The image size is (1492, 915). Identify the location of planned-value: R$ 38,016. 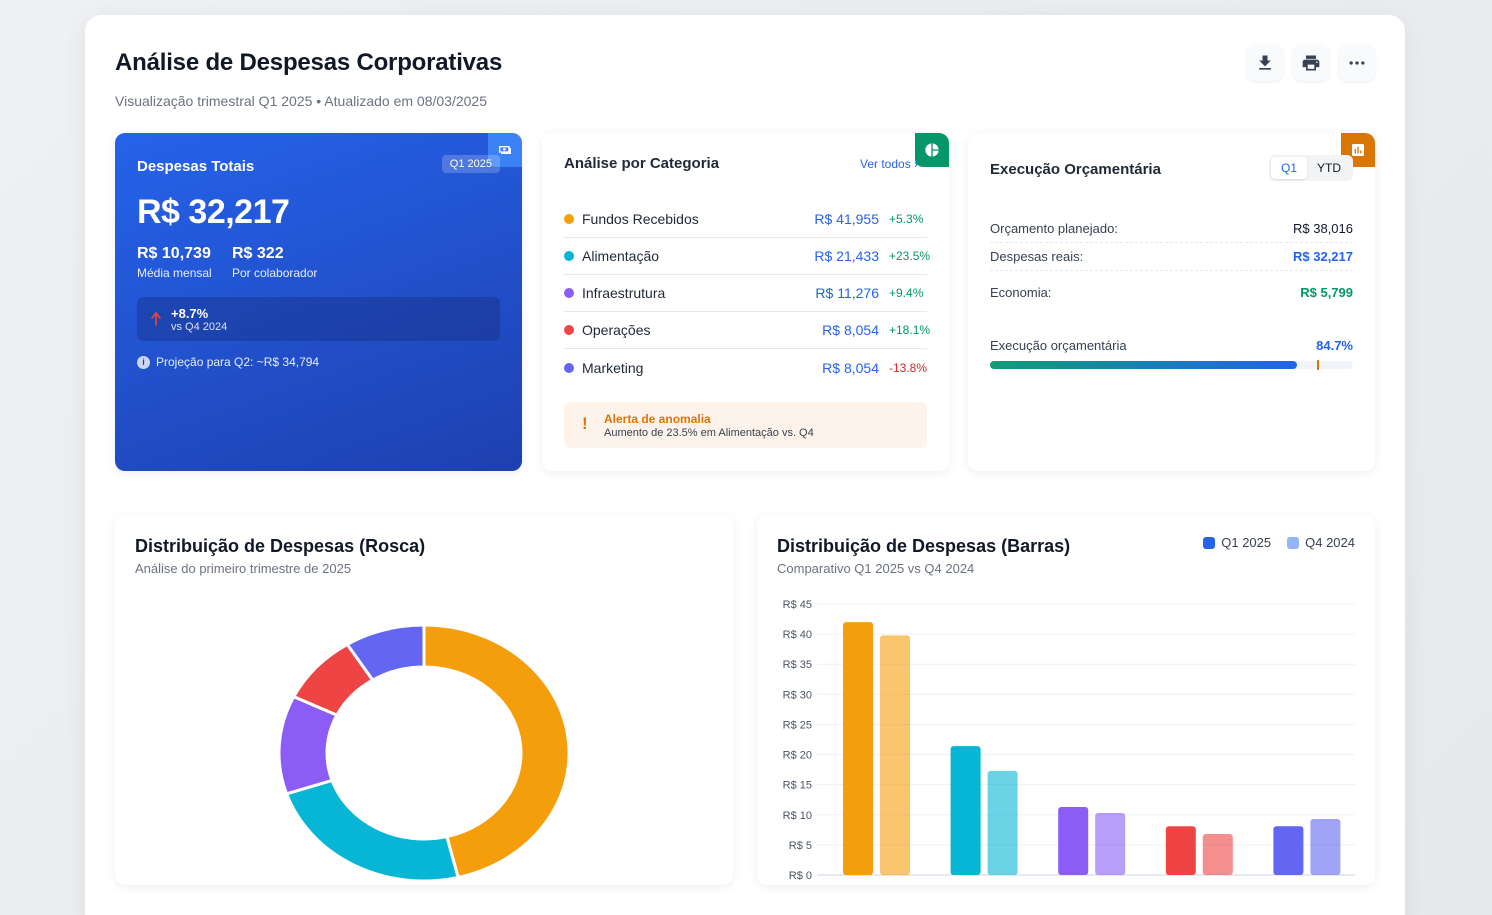
(1323, 228).